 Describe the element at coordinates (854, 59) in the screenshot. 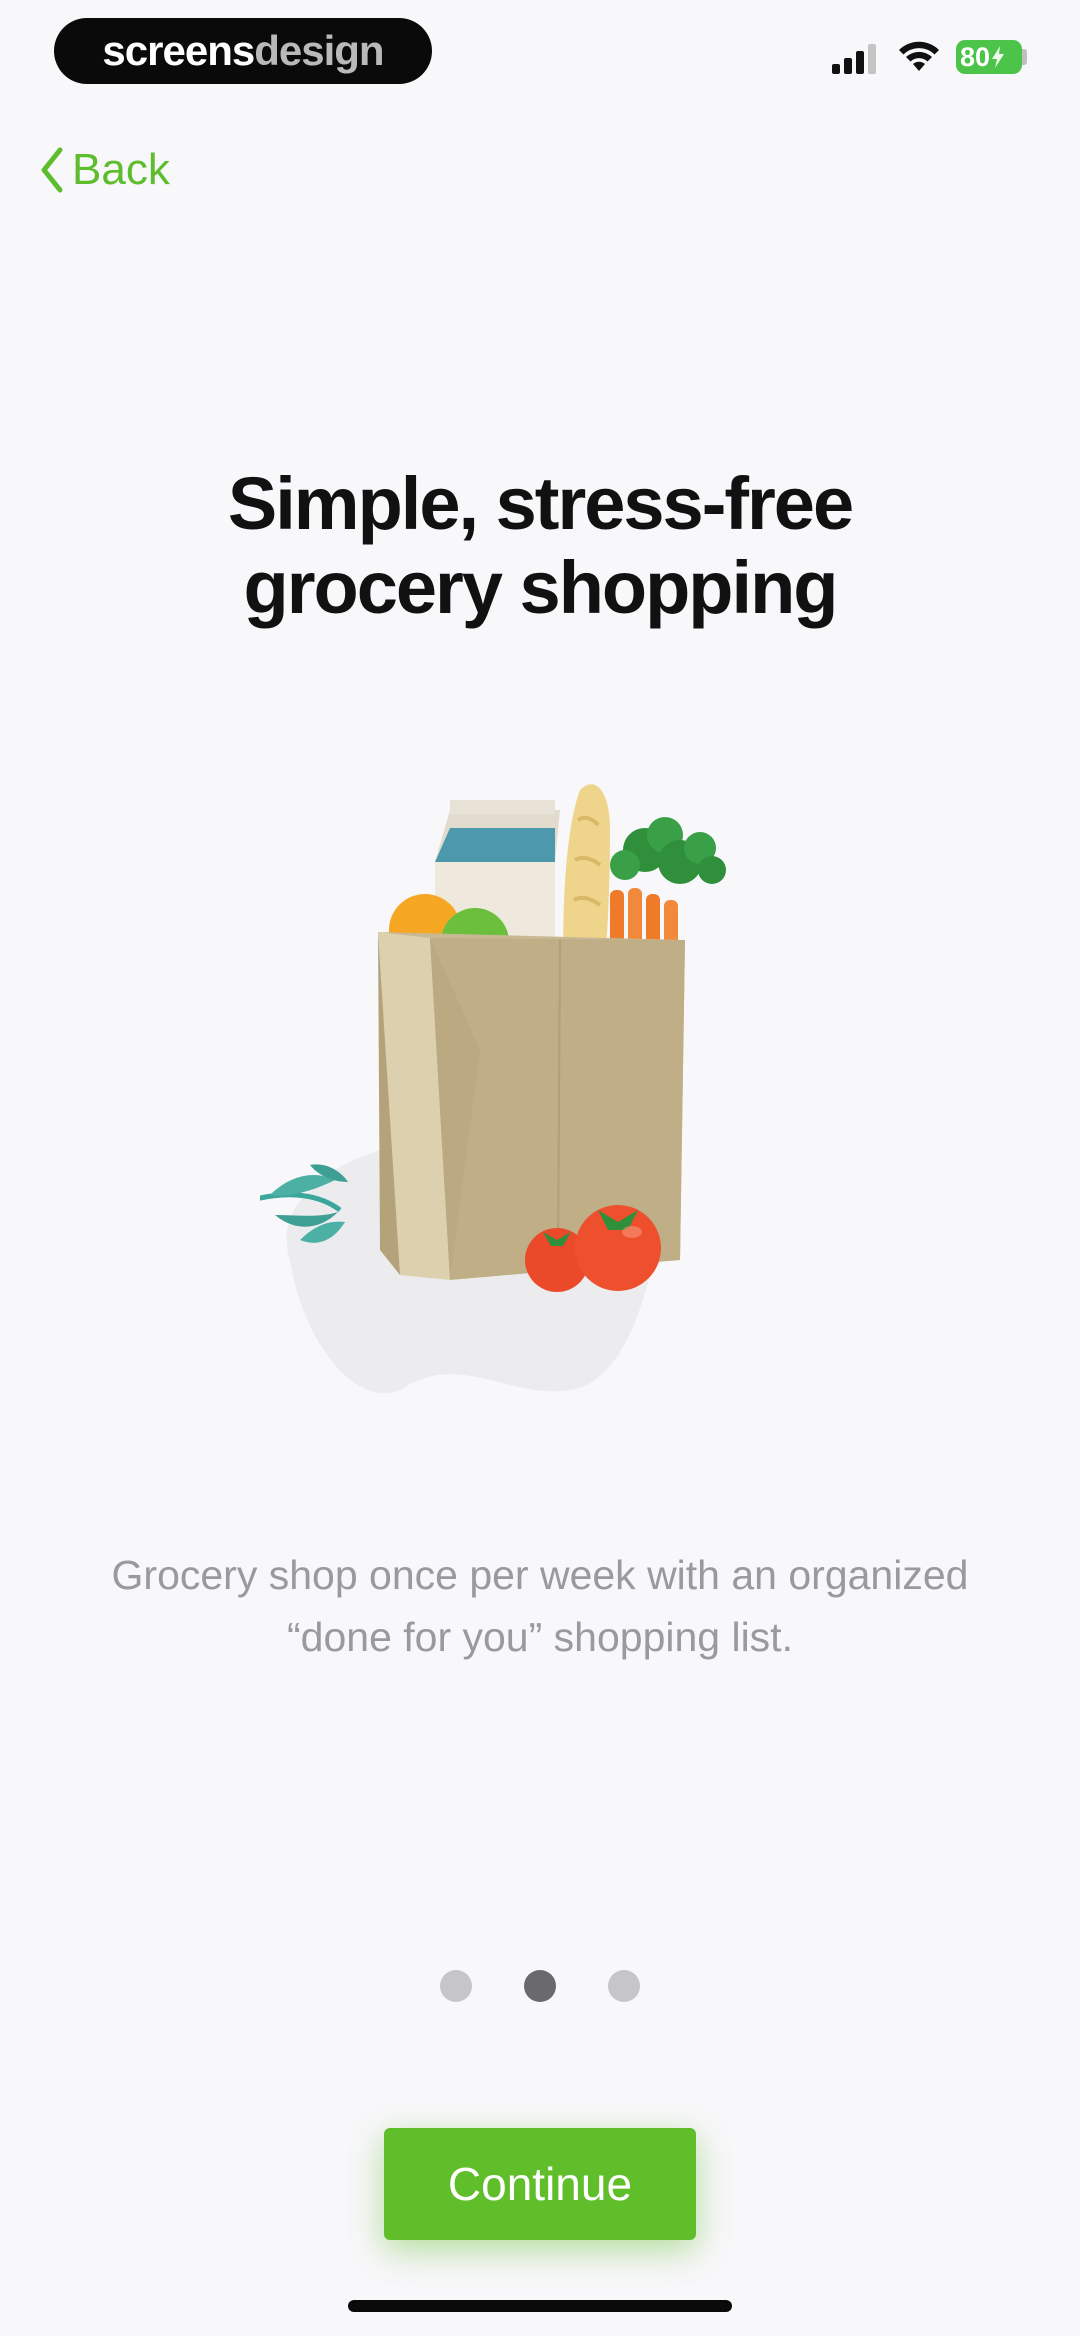

I see `cellular-signal-icon` at that location.